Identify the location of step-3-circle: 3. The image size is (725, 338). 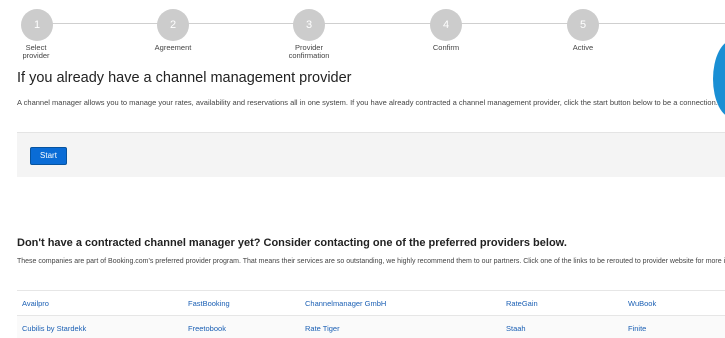
(309, 25).